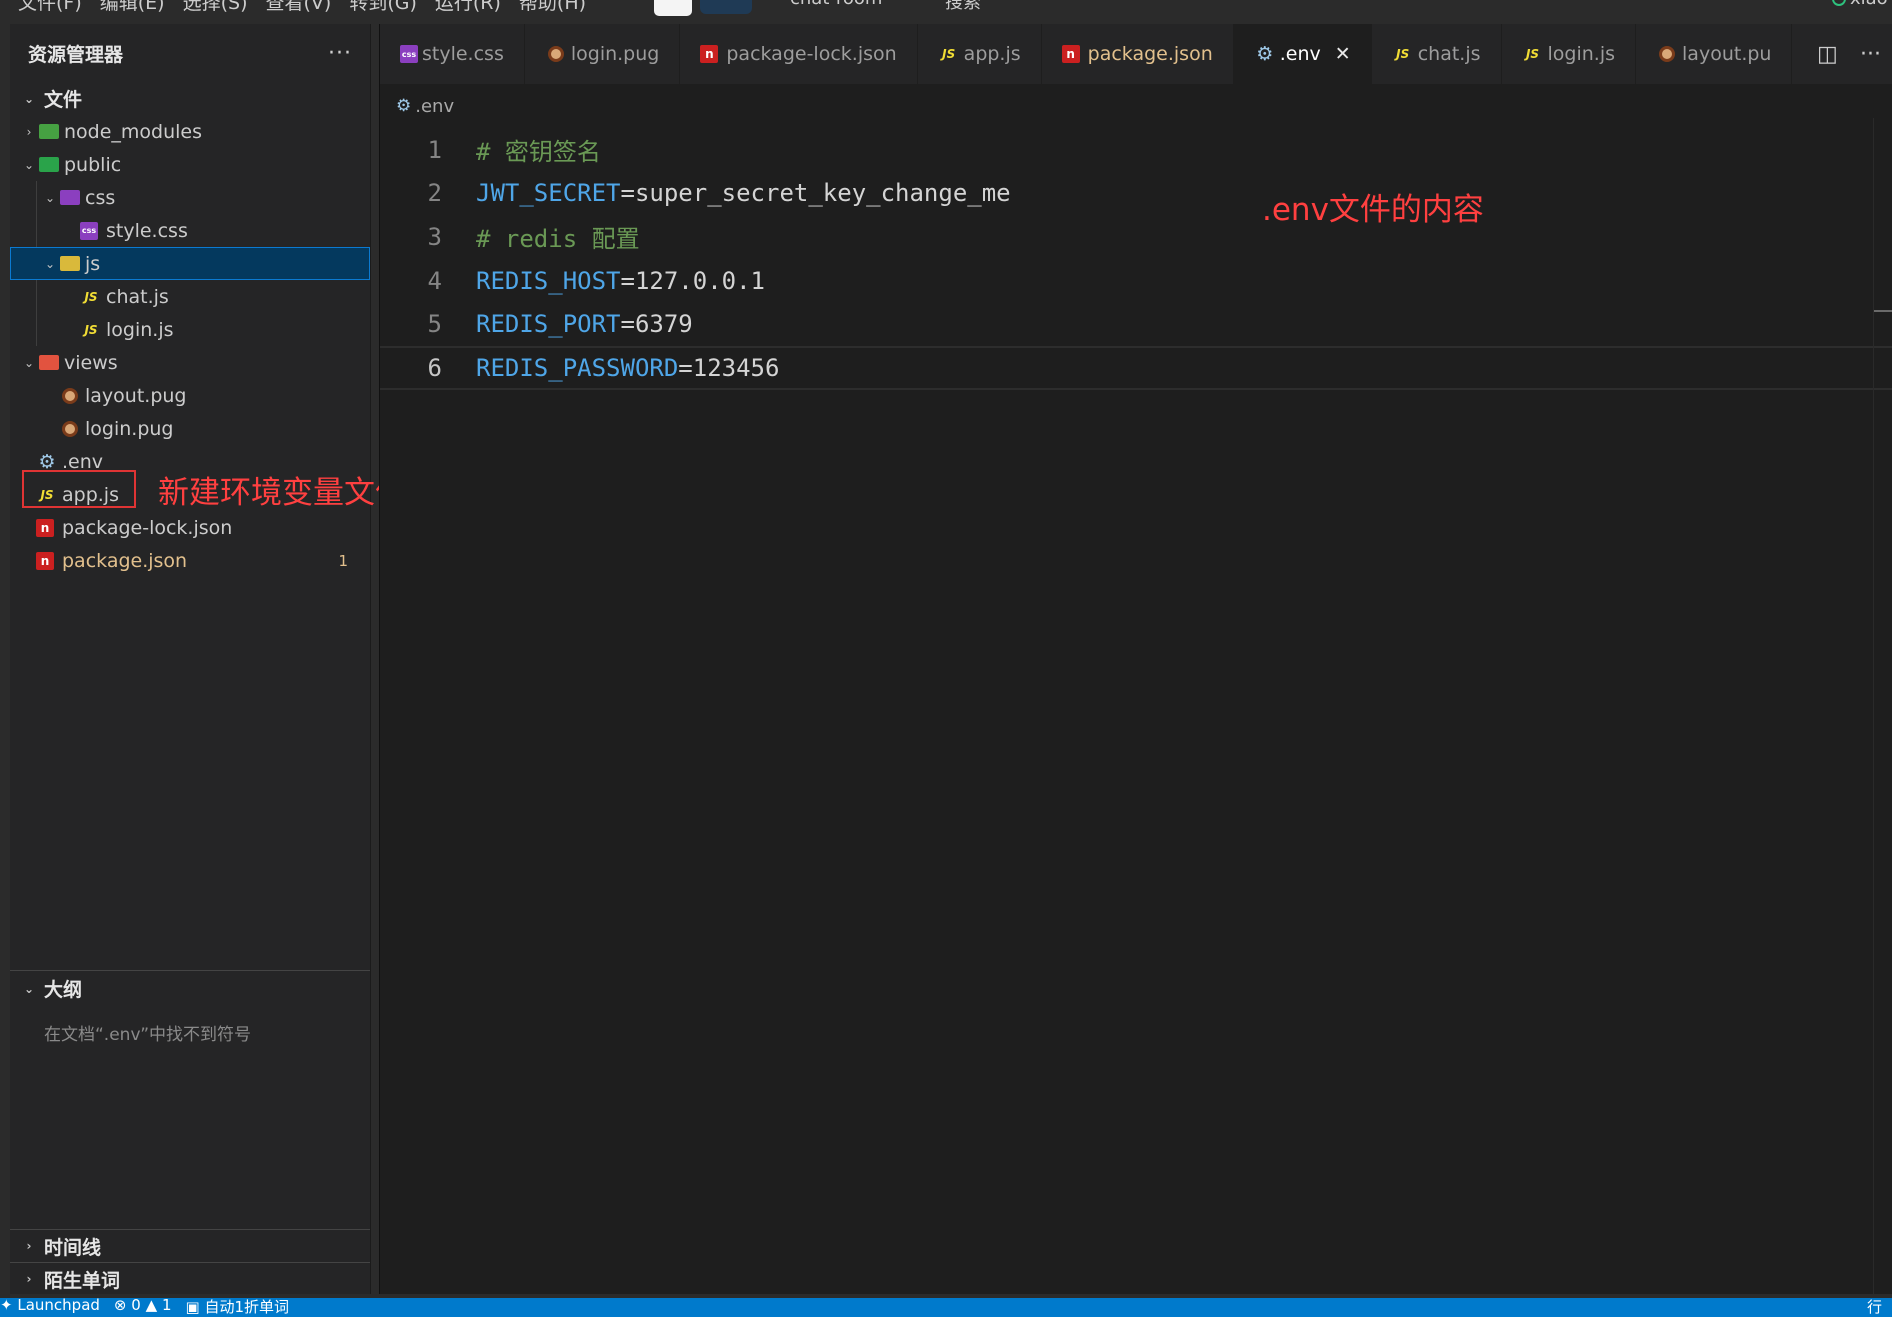 Image resolution: width=1892 pixels, height=1317 pixels. What do you see at coordinates (282, 493) in the screenshot?
I see `annotation-new-env-file: 新建环境变量文件` at bounding box center [282, 493].